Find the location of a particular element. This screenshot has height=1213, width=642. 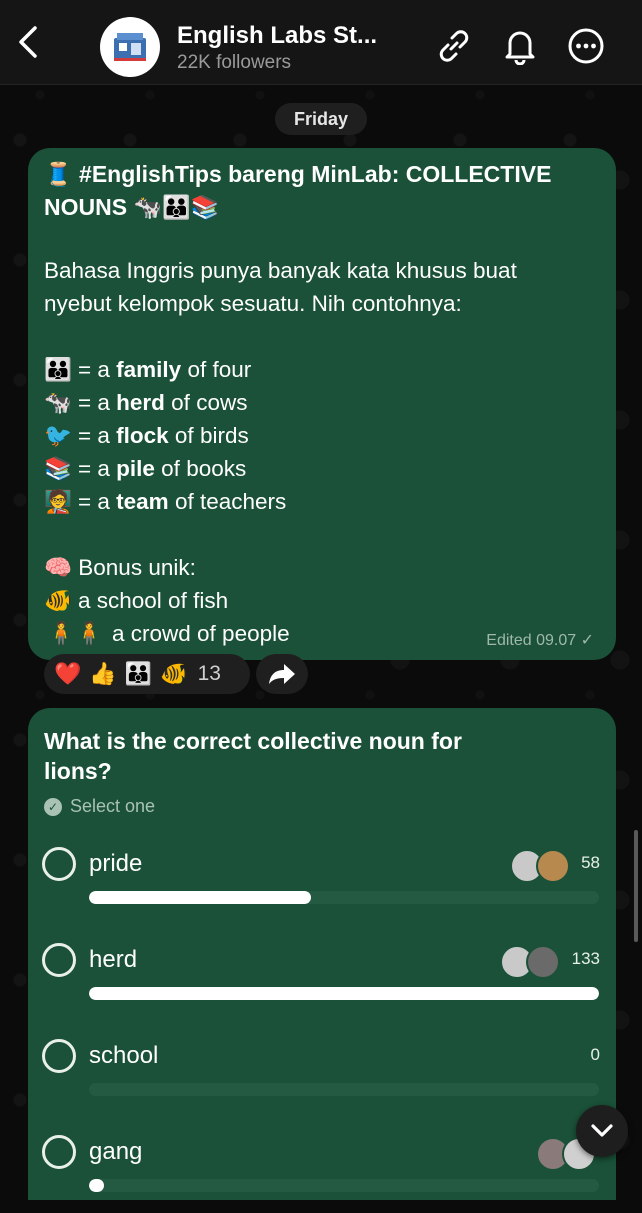

example-line: 🐄 = a herd of cows is located at coordinates (145, 402).